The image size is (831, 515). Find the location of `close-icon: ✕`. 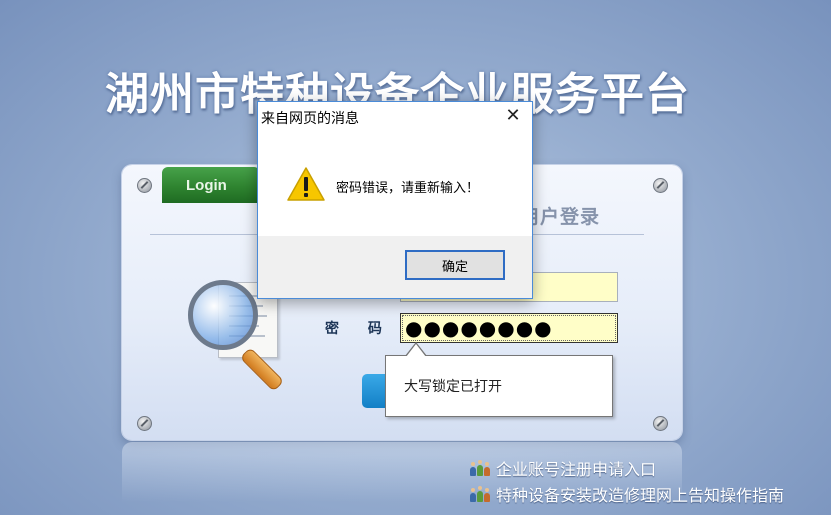

close-icon: ✕ is located at coordinates (513, 116).